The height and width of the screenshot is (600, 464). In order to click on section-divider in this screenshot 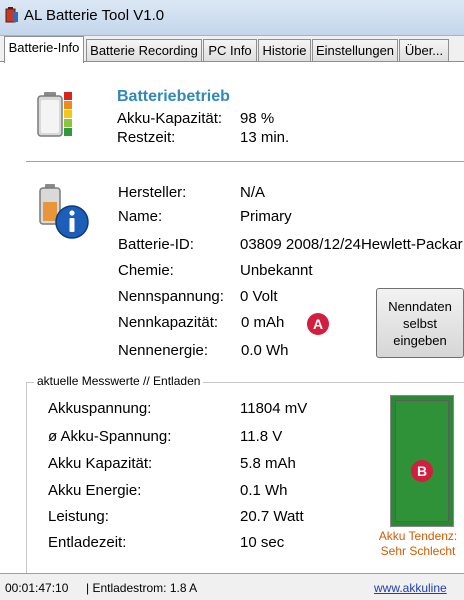, I will do `click(245, 161)`.